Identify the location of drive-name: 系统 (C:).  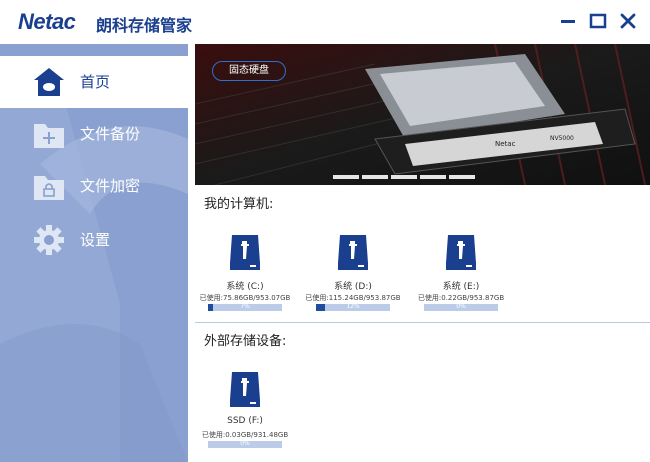
(245, 287).